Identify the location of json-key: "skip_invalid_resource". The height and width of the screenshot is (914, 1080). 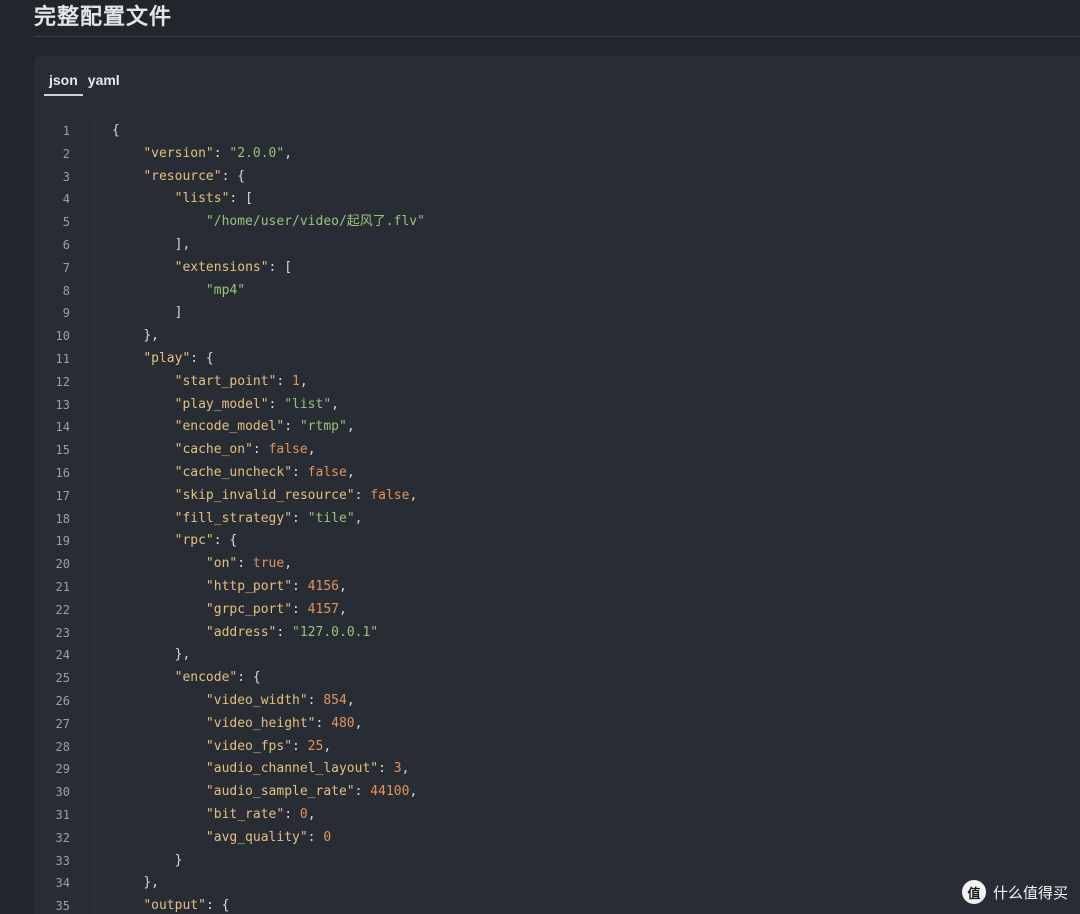
(264, 495).